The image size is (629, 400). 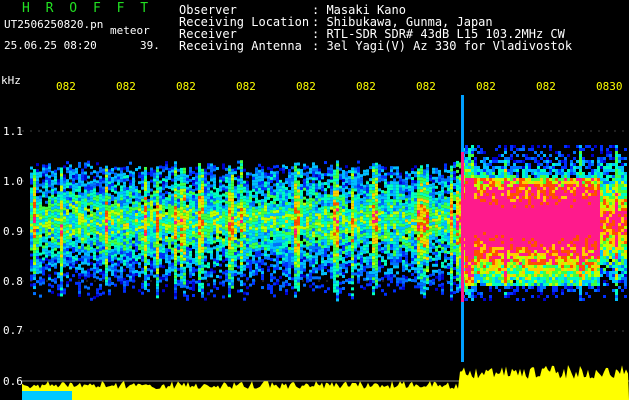 I want to click on y-tick-label: 1.0, so click(x=13, y=181).